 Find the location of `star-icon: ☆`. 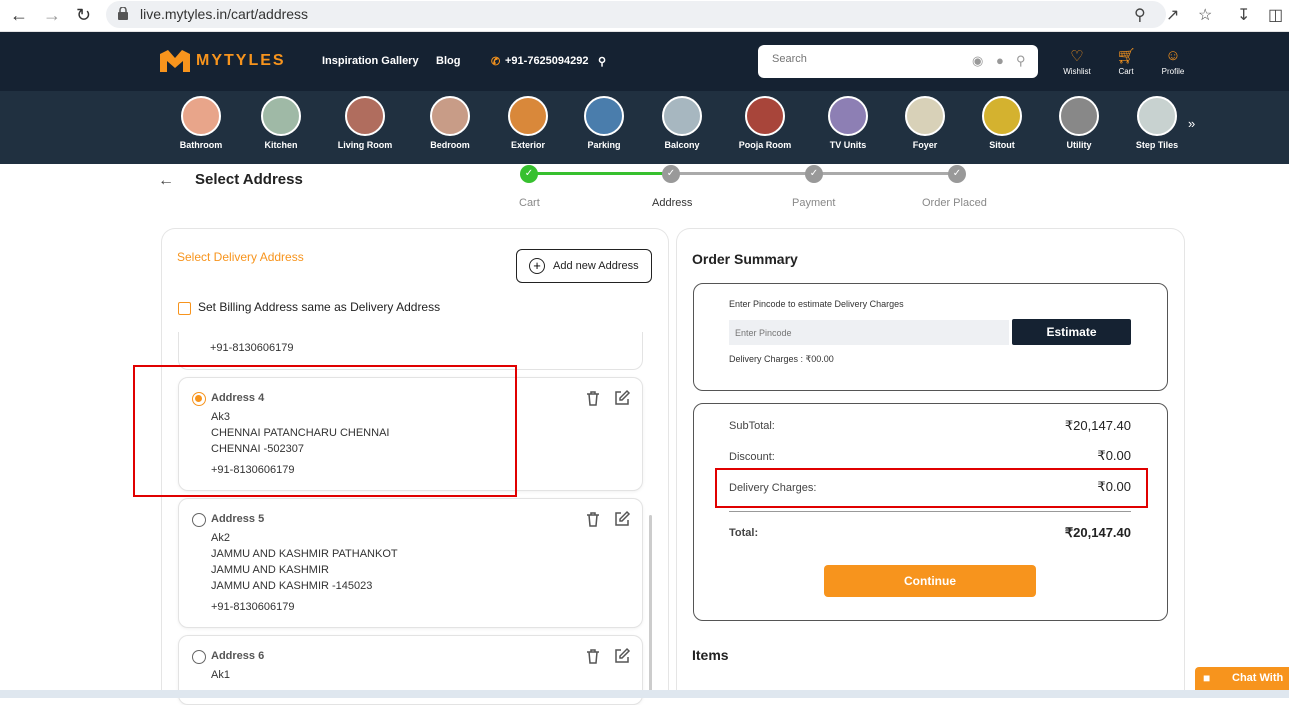

star-icon: ☆ is located at coordinates (1205, 15).